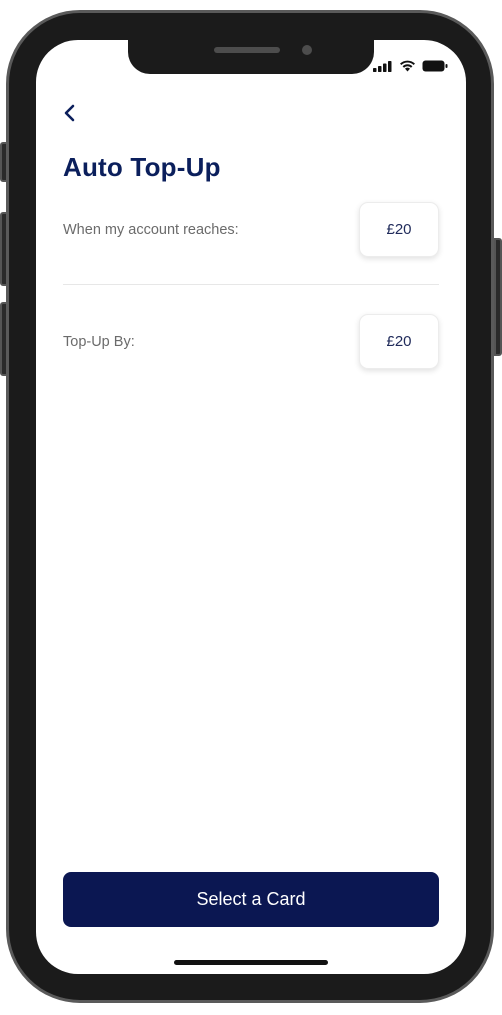  I want to click on phone-power-button, so click(498, 297).